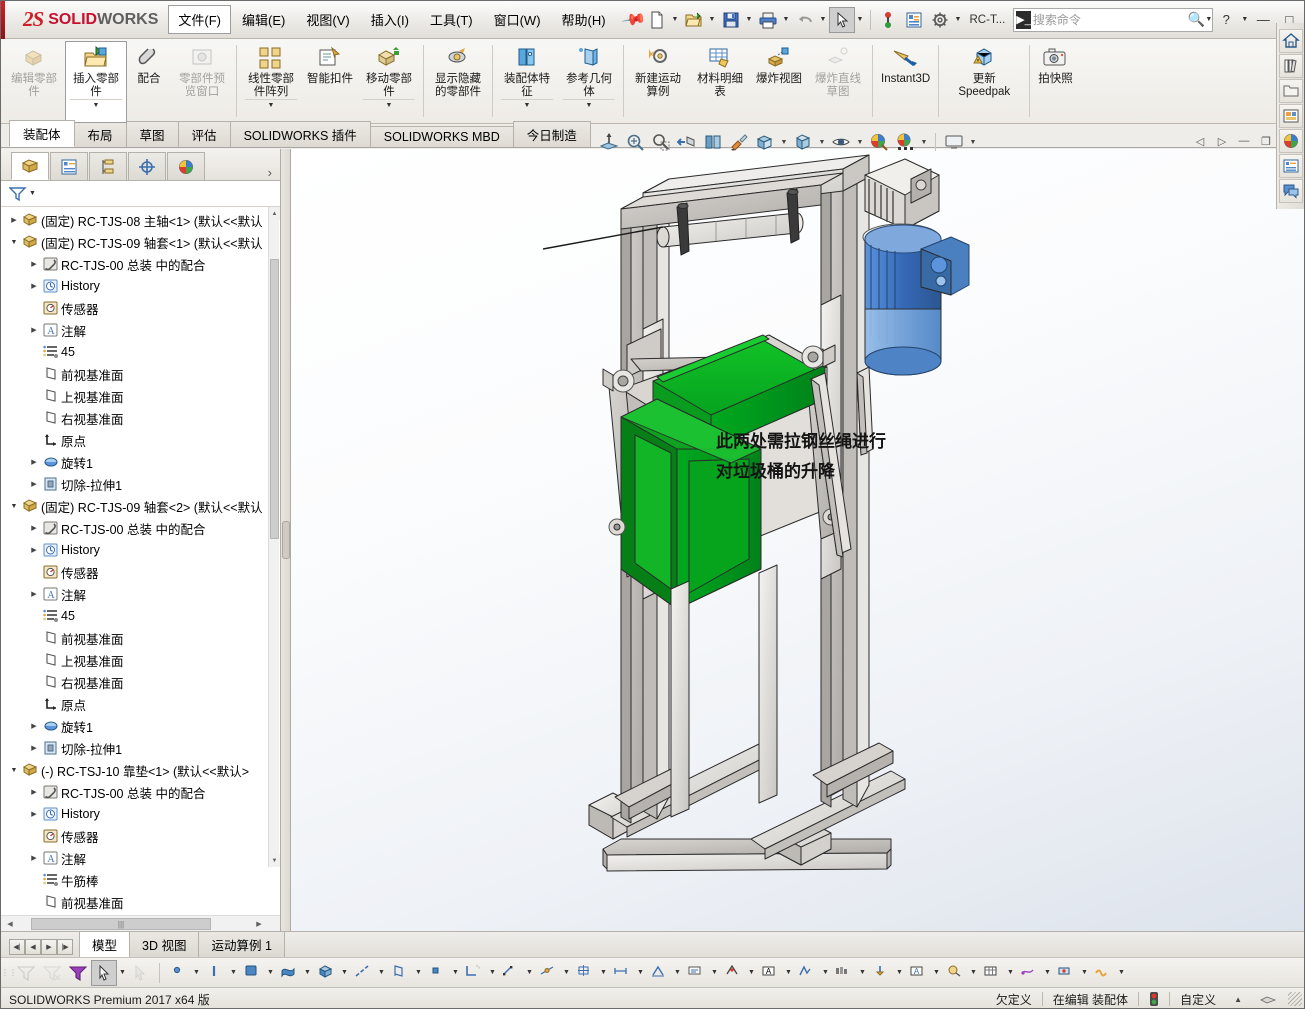 The height and width of the screenshot is (1009, 1305). Describe the element at coordinates (860, 20) in the screenshot. I see `select-dropdown: ▼` at that location.